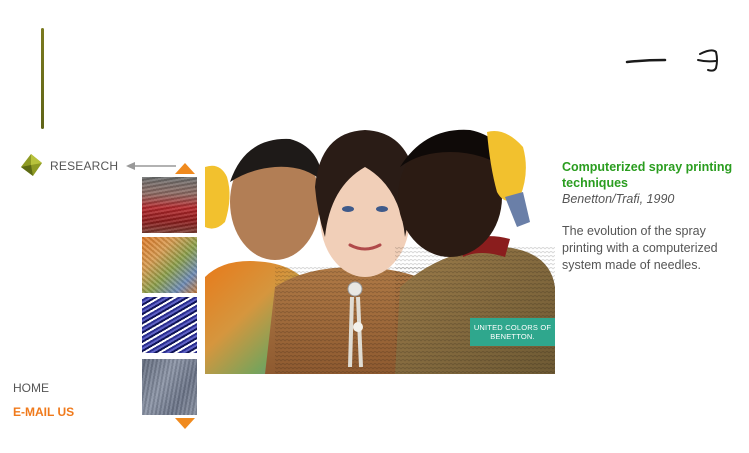 Image resolution: width=749 pixels, height=453 pixels. Describe the element at coordinates (618, 199) in the screenshot. I see `info-credit: Benetton/Trafi, 1990` at that location.